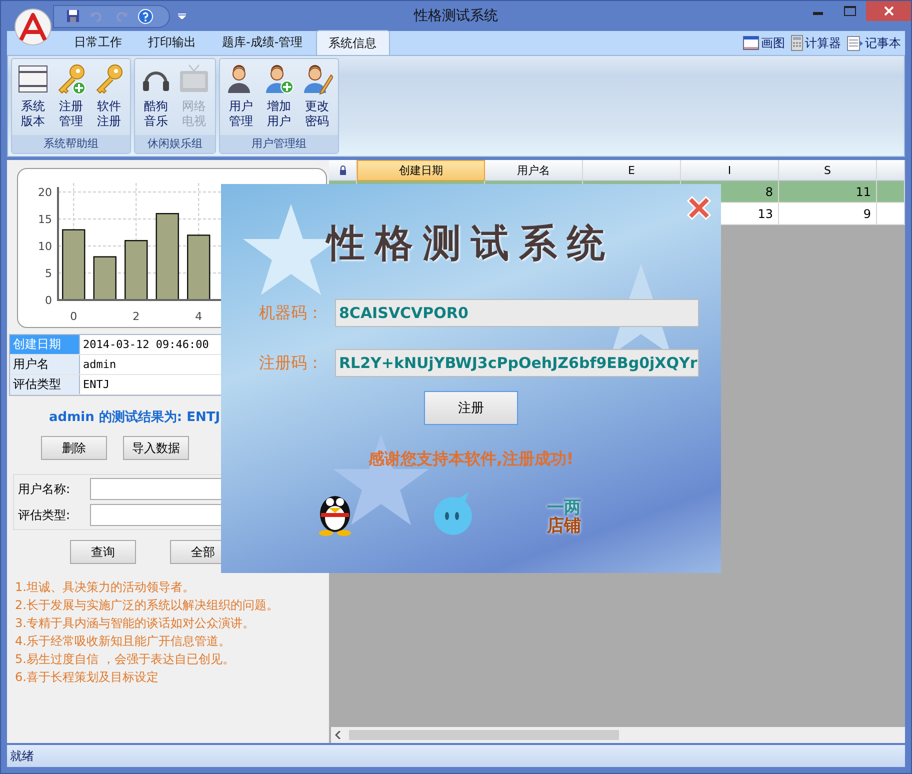  Describe the element at coordinates (135, 417) in the screenshot. I see `result-text: admin 的测试结果为: ENTJ` at that location.